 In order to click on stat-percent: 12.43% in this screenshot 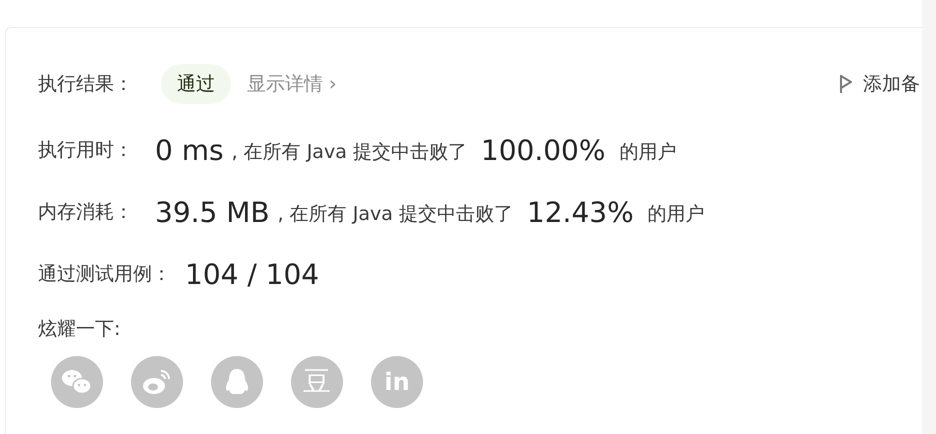, I will do `click(580, 212)`.